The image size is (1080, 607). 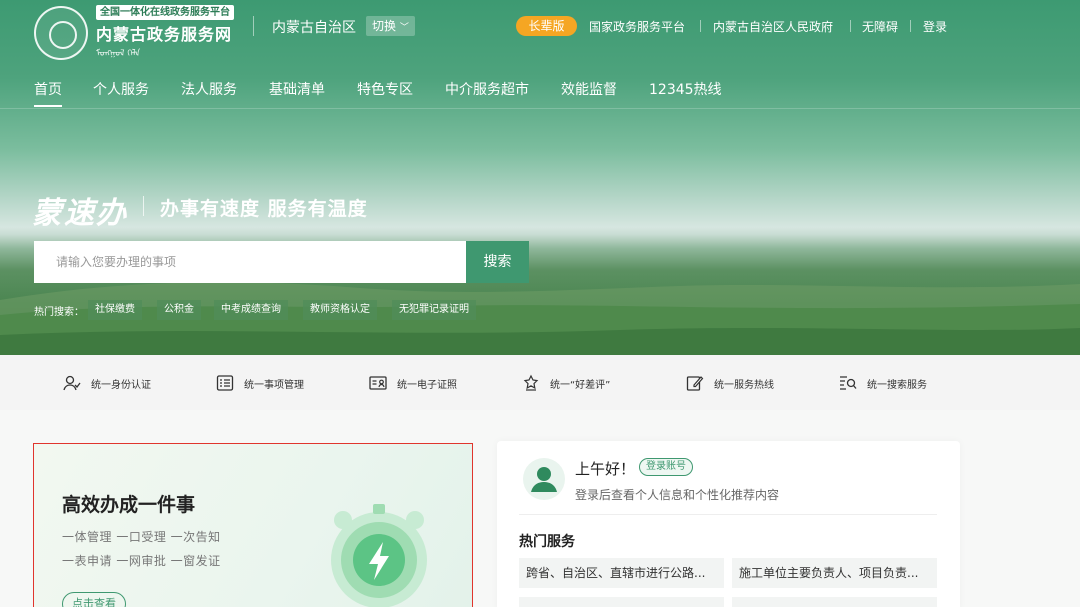 What do you see at coordinates (547, 542) in the screenshot?
I see `hot-services-title: 热门服务` at bounding box center [547, 542].